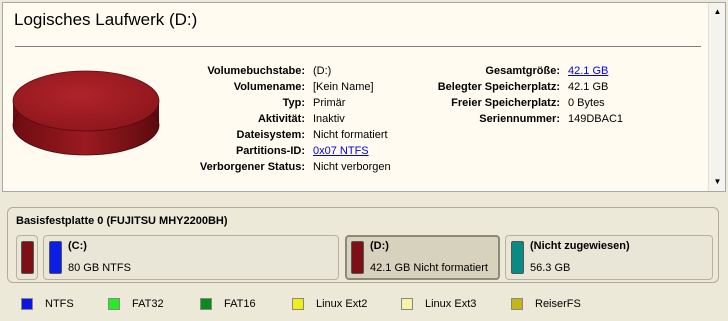 The height and width of the screenshot is (321, 728). What do you see at coordinates (229, 103) in the screenshot?
I see `property-row: Typ:` at bounding box center [229, 103].